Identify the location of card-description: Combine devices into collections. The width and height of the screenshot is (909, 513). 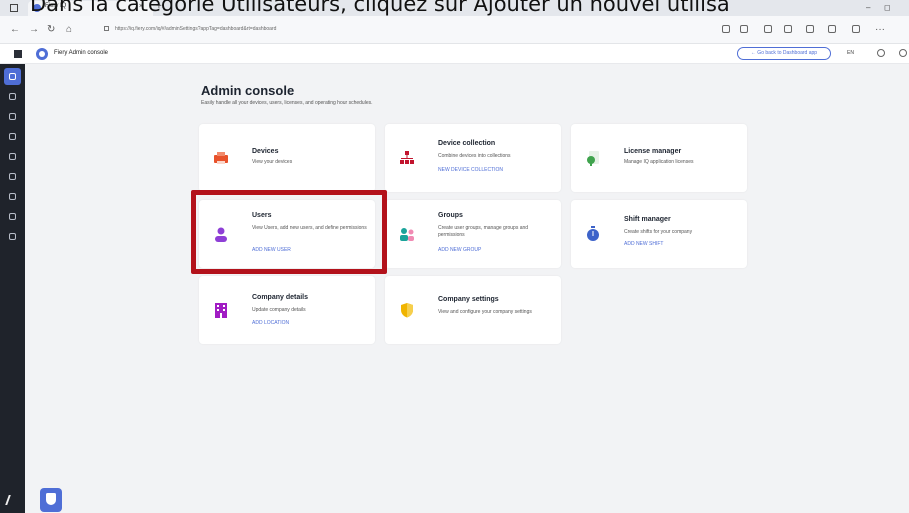
(474, 156).